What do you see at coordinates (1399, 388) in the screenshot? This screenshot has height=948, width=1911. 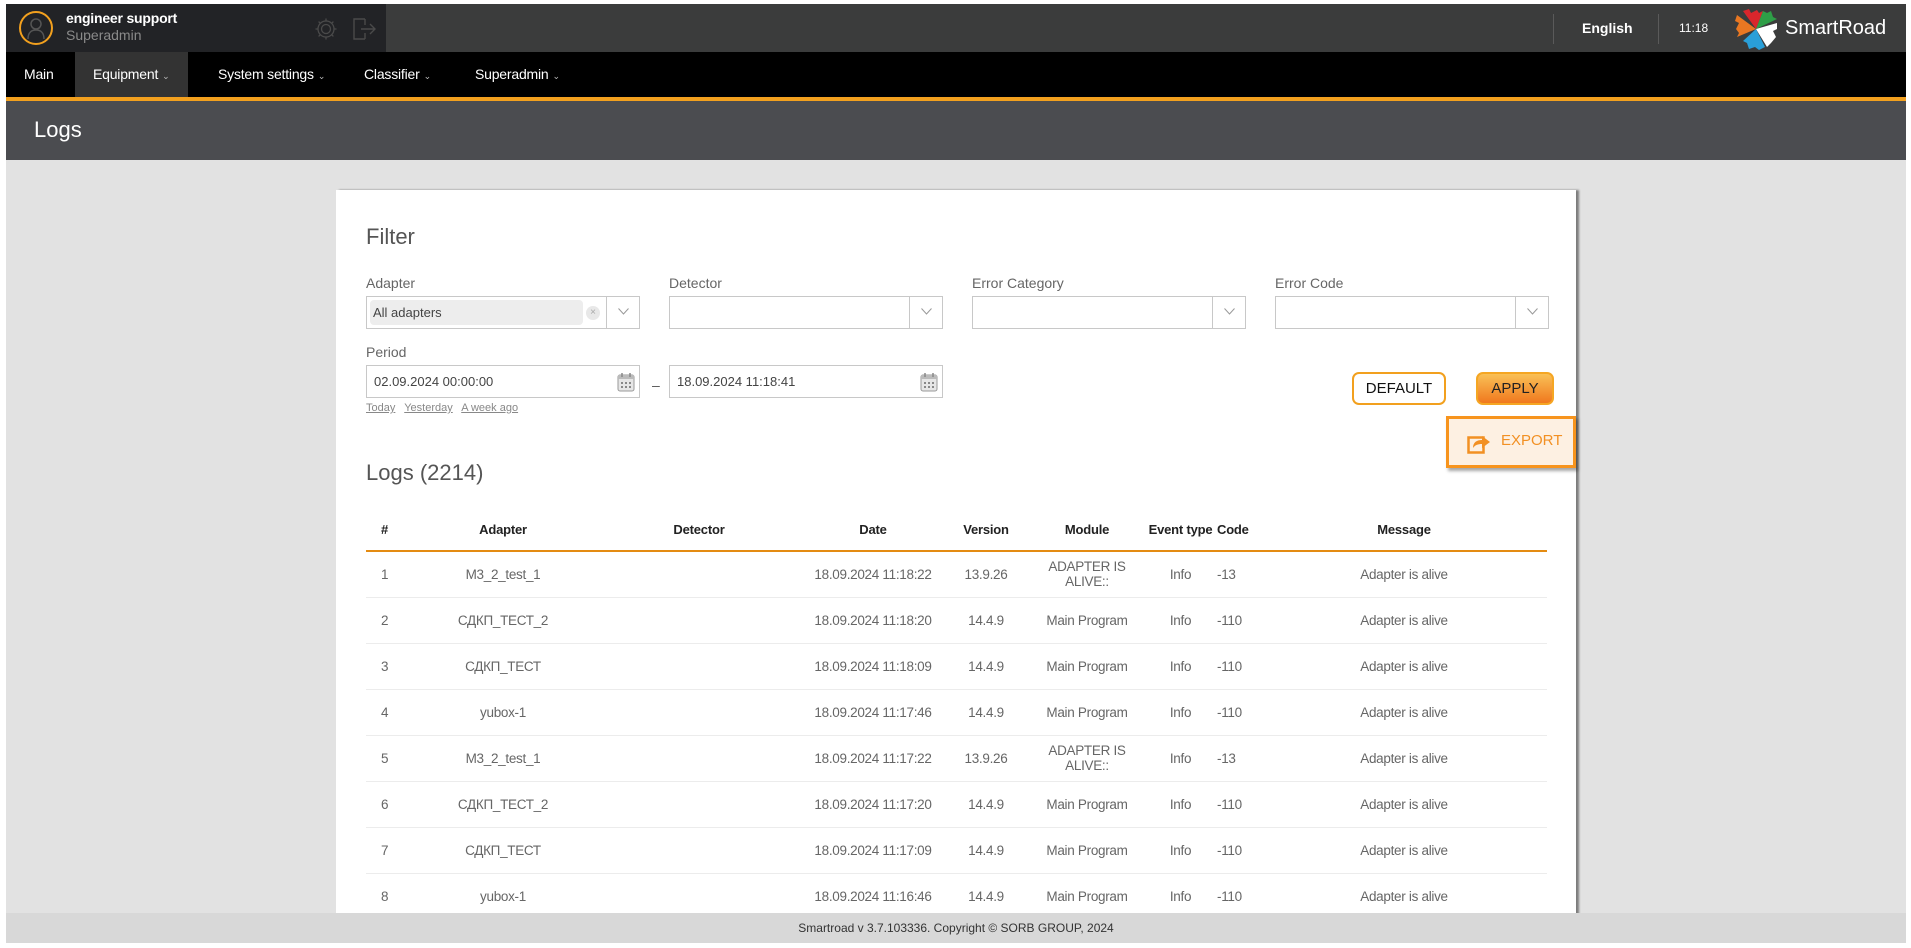 I see `default-button: DEFAULT` at bounding box center [1399, 388].